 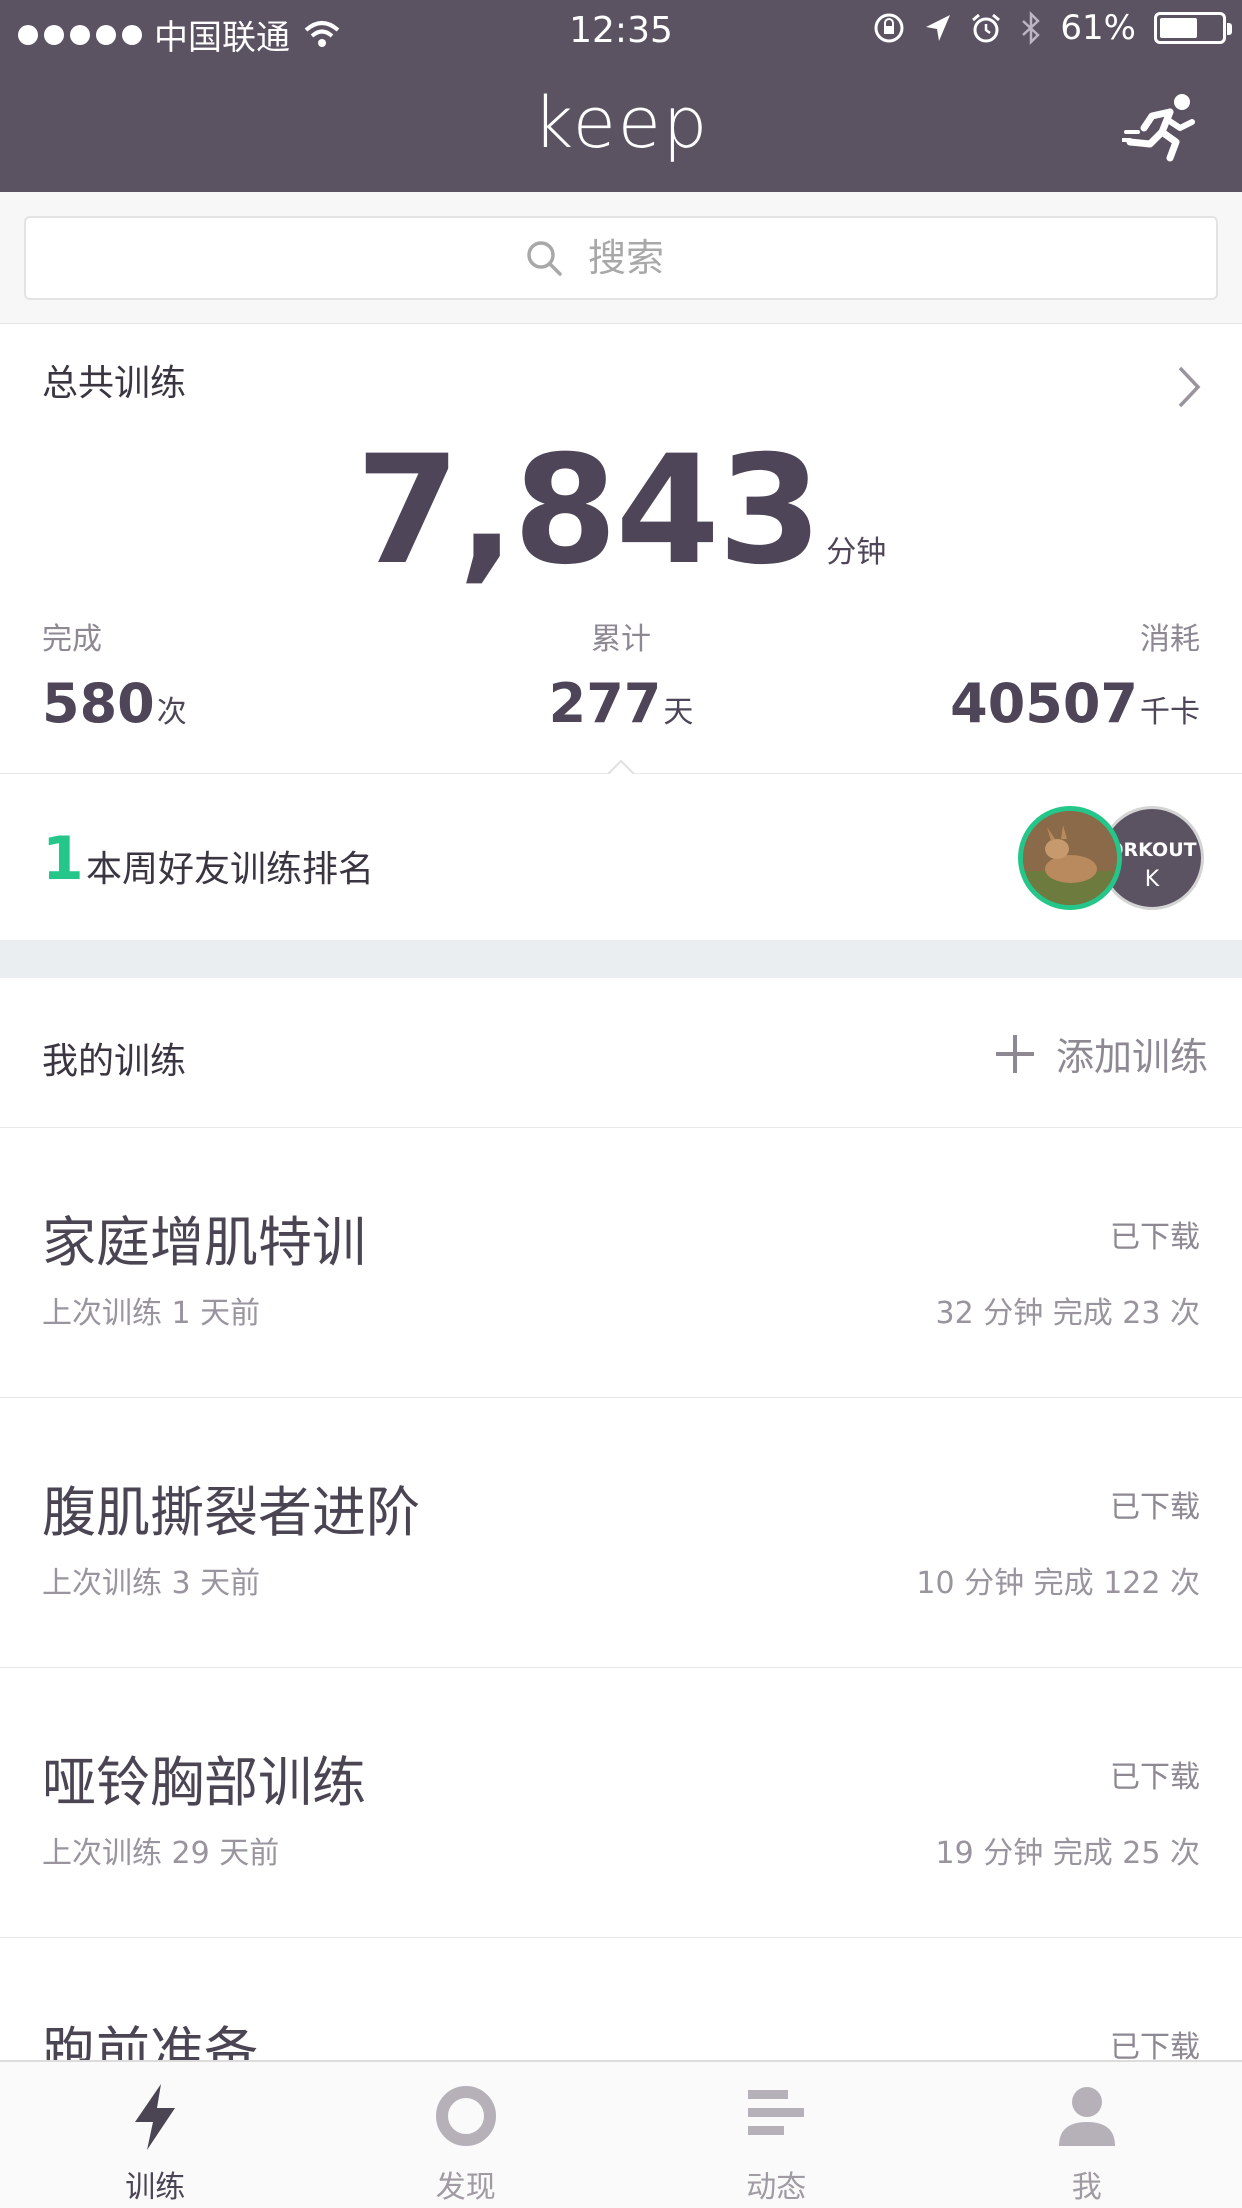 I want to click on stat-calories-unit: 千卡, so click(x=1170, y=712).